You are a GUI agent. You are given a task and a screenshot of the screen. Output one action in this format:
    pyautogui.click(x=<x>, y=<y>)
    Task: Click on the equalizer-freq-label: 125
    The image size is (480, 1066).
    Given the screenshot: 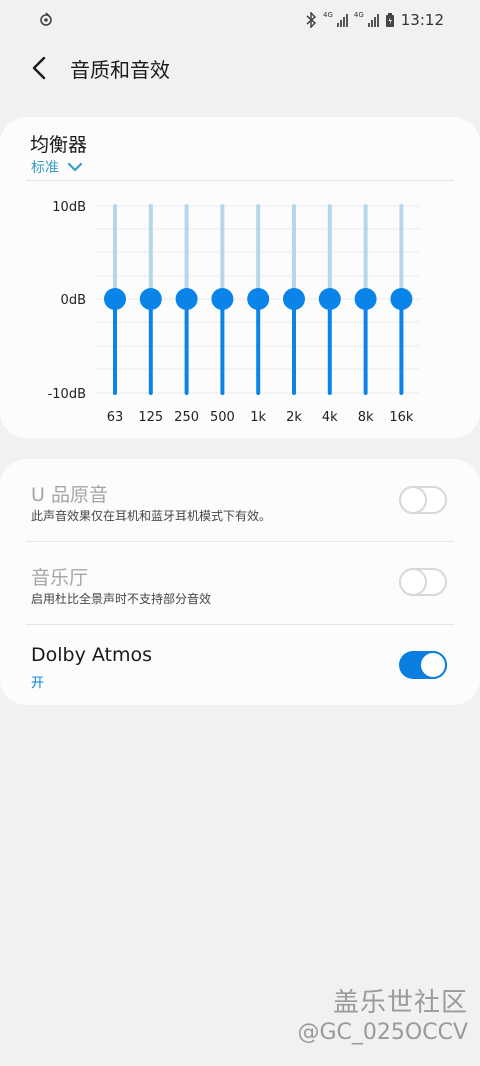 What is the action you would take?
    pyautogui.click(x=150, y=417)
    